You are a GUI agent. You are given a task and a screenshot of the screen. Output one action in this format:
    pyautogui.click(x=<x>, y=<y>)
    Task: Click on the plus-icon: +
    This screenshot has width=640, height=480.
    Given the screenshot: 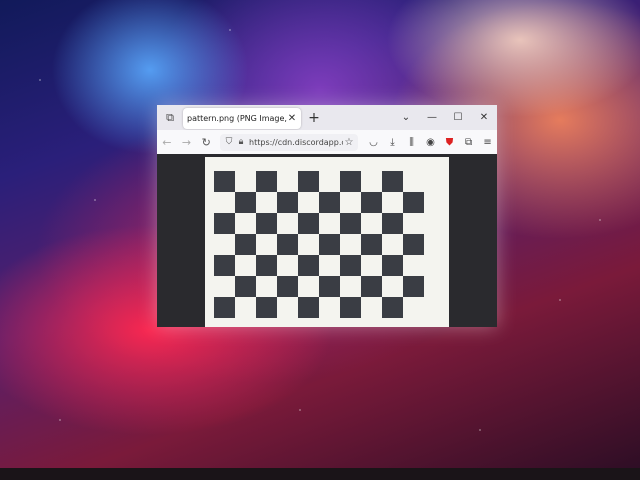 What is the action you would take?
    pyautogui.click(x=314, y=118)
    